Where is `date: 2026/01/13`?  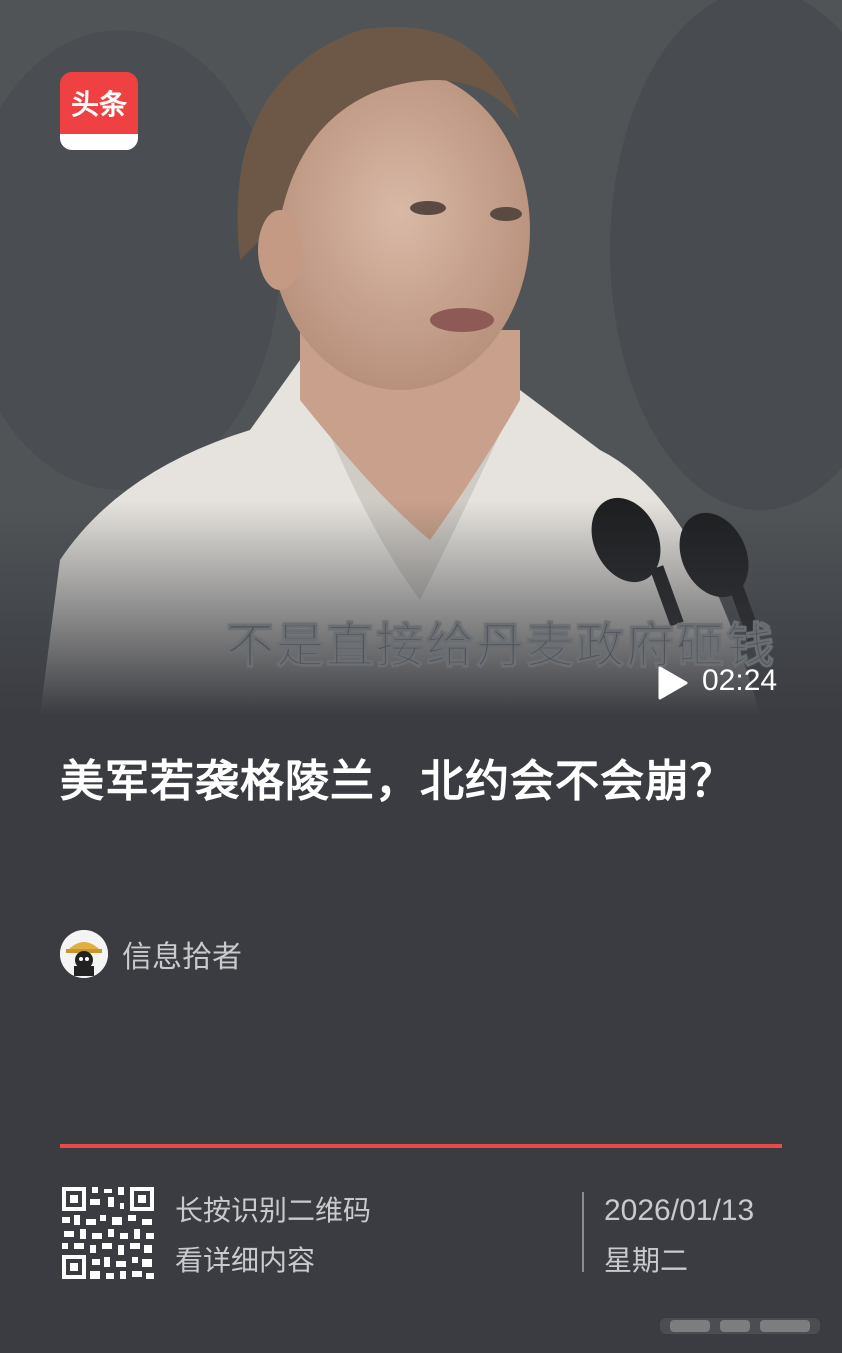
date: 2026/01/13 is located at coordinates (679, 1210).